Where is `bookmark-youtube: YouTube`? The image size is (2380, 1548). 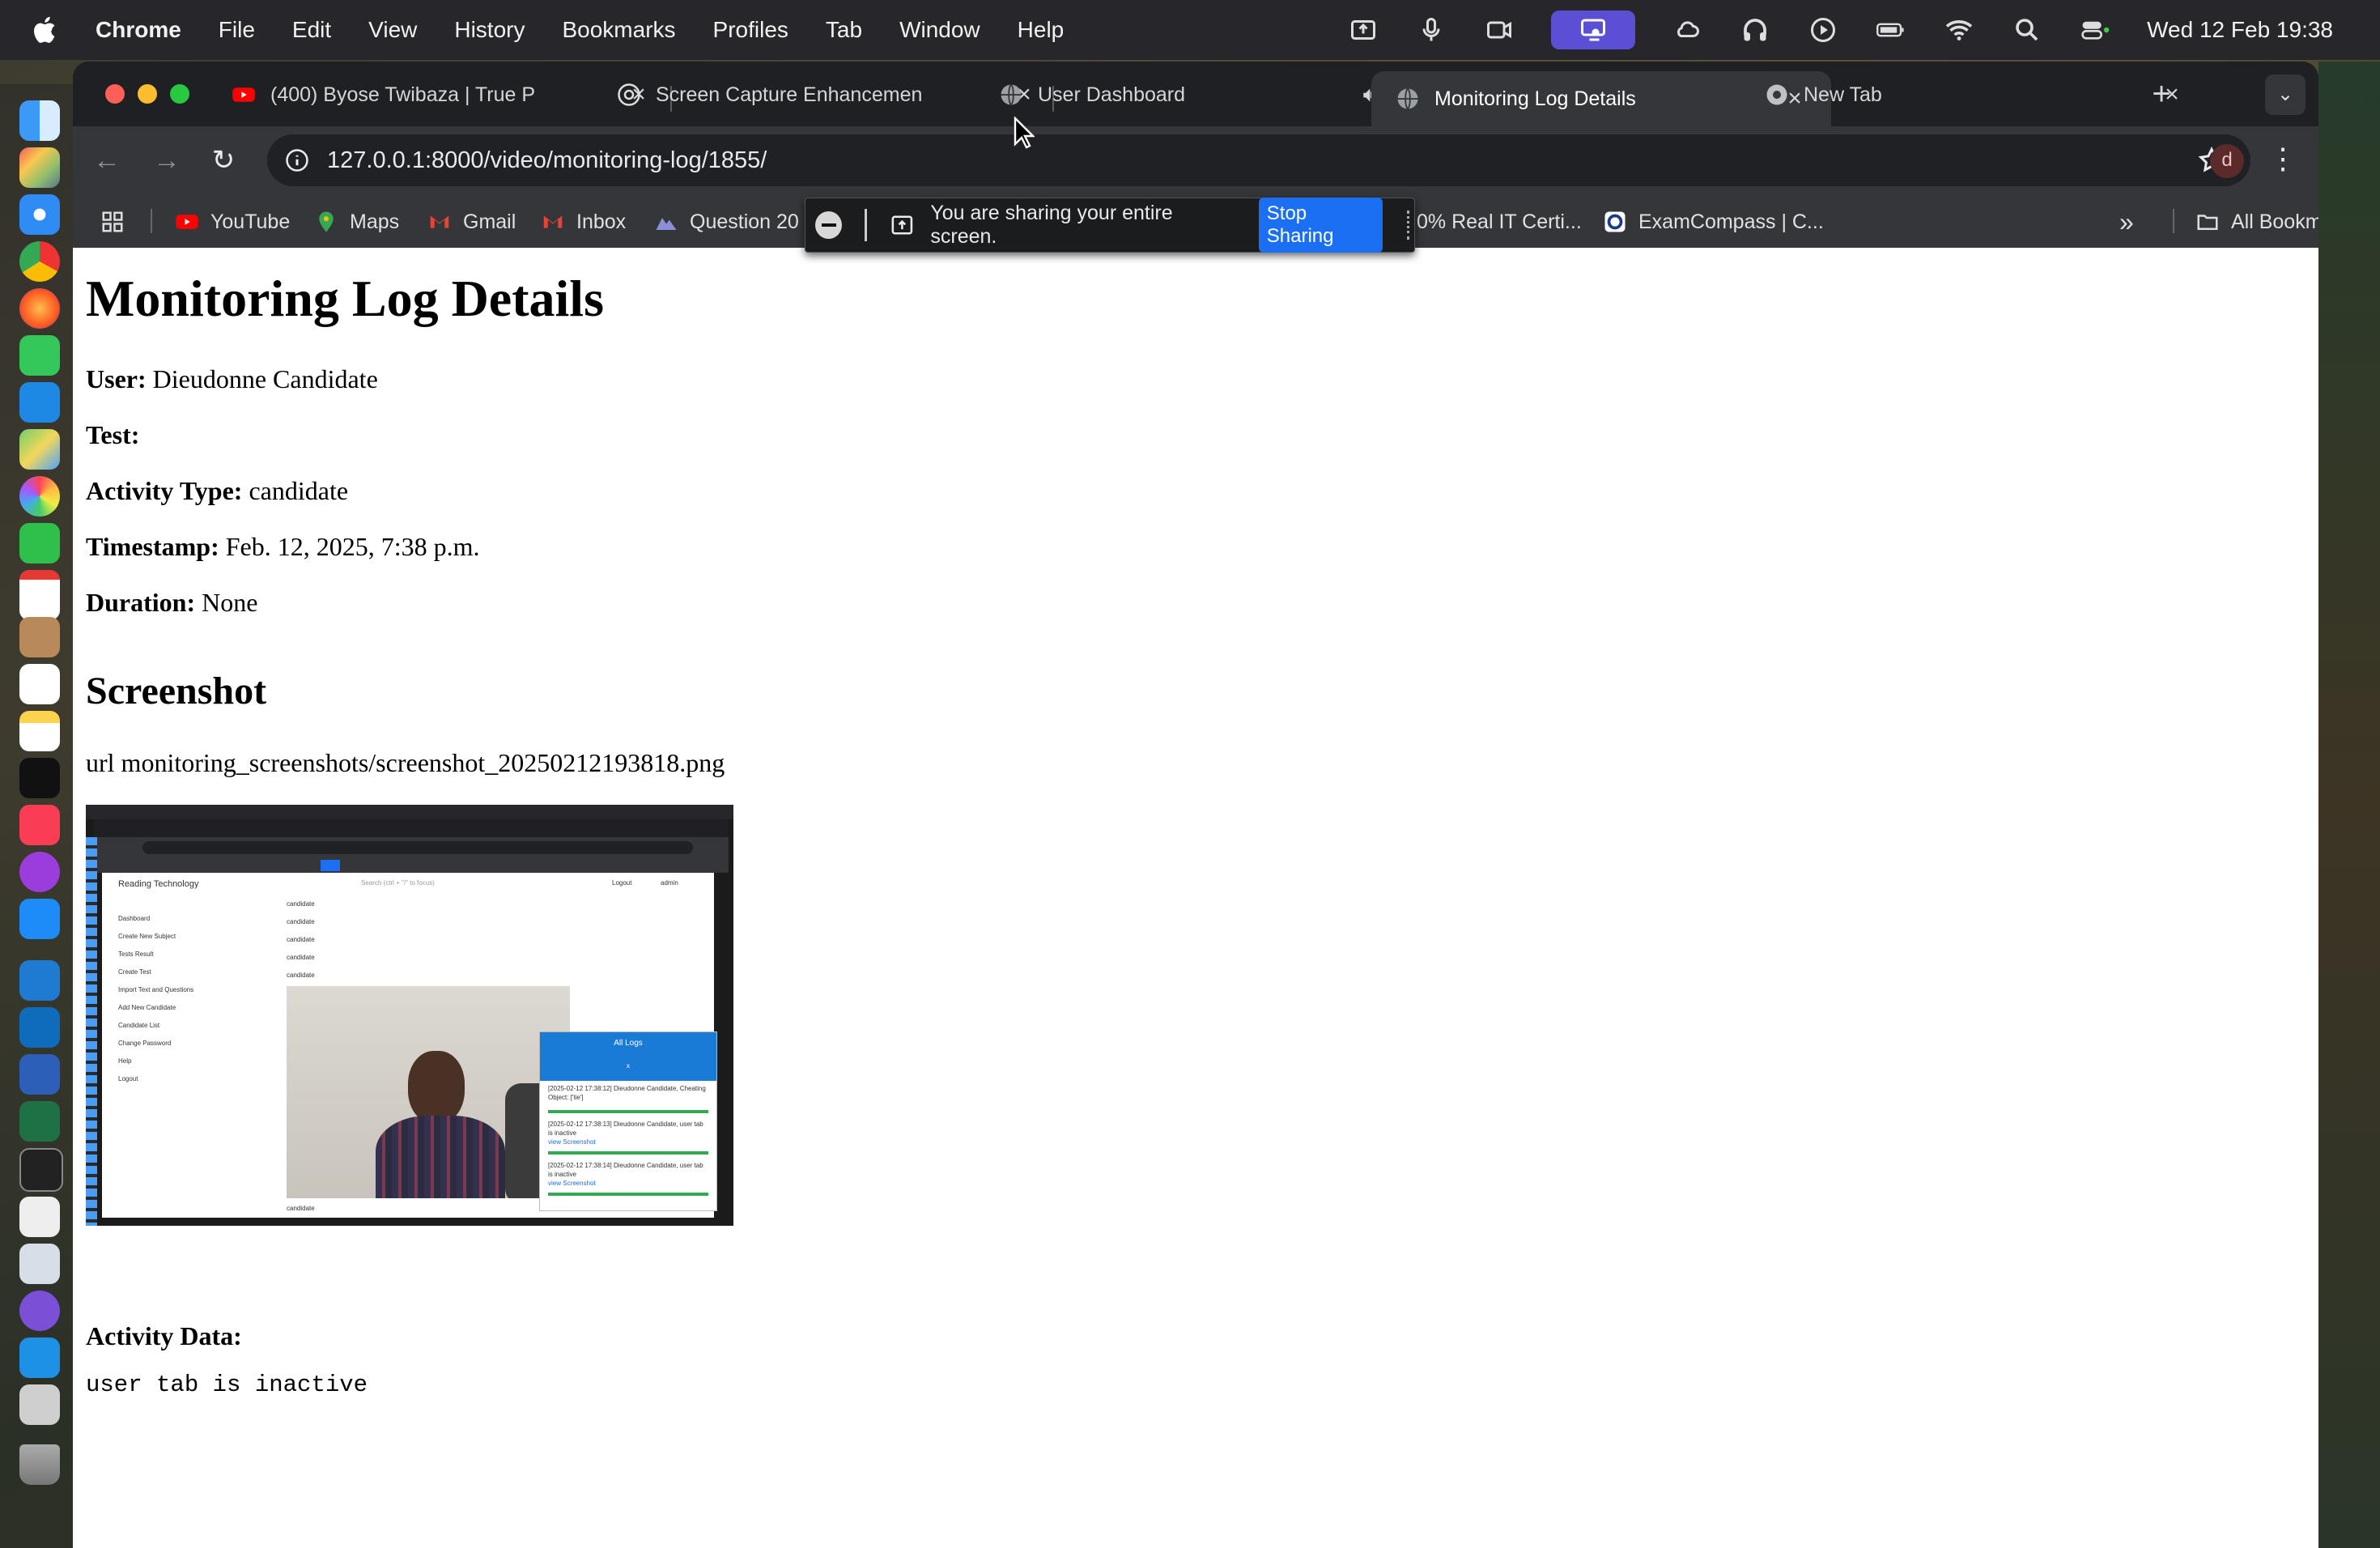
bookmark-youtube: YouTube is located at coordinates (233, 222).